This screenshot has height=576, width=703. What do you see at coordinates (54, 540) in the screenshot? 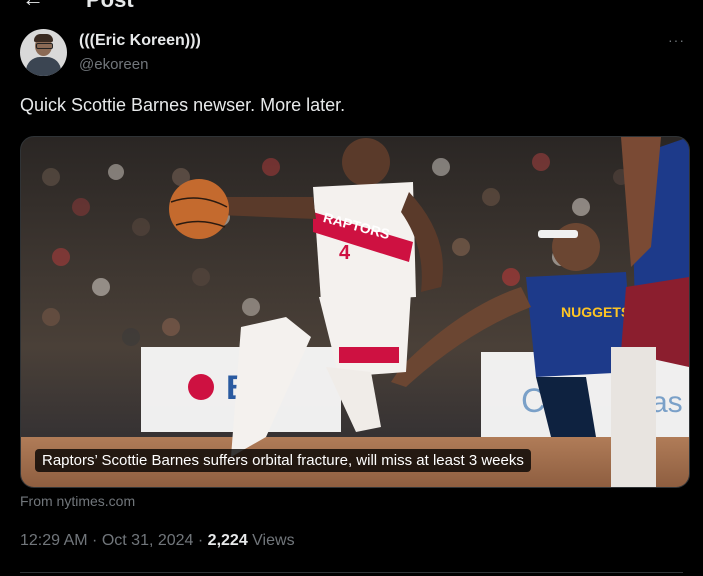
I see `post-time: 12:29 AM` at bounding box center [54, 540].